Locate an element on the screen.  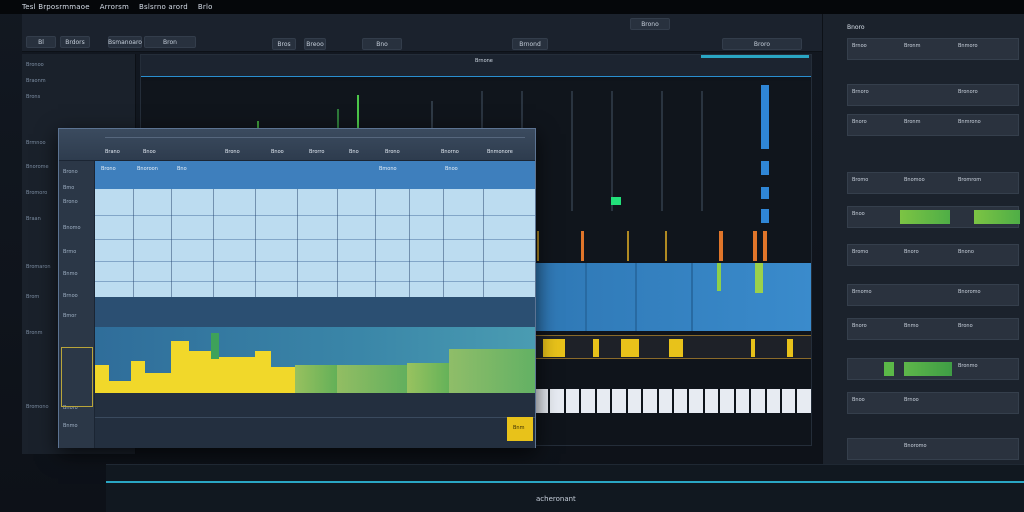
sidebar-item: Braan is located at coordinates (33, 220).